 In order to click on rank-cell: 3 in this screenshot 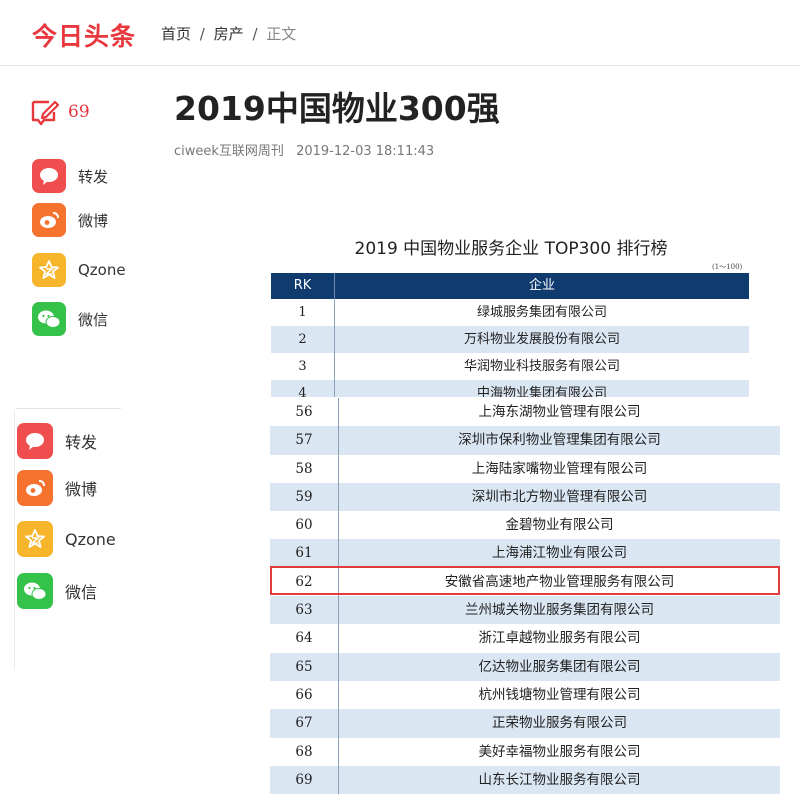, I will do `click(302, 366)`.